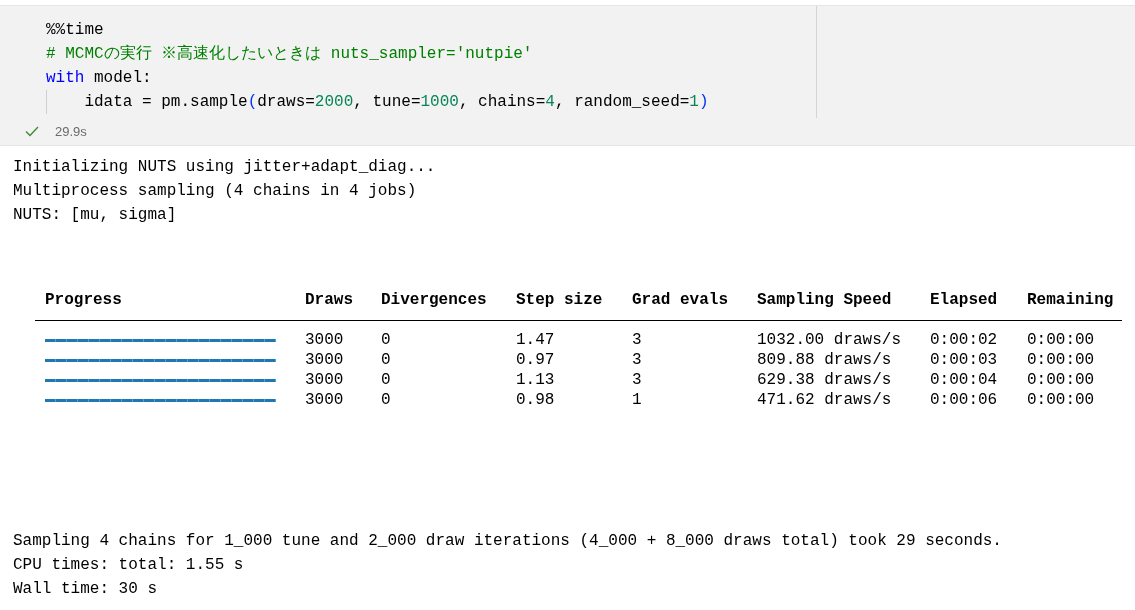 The height and width of the screenshot is (610, 1135). Describe the element at coordinates (535, 380) in the screenshot. I see `table-cell: 1.13` at that location.